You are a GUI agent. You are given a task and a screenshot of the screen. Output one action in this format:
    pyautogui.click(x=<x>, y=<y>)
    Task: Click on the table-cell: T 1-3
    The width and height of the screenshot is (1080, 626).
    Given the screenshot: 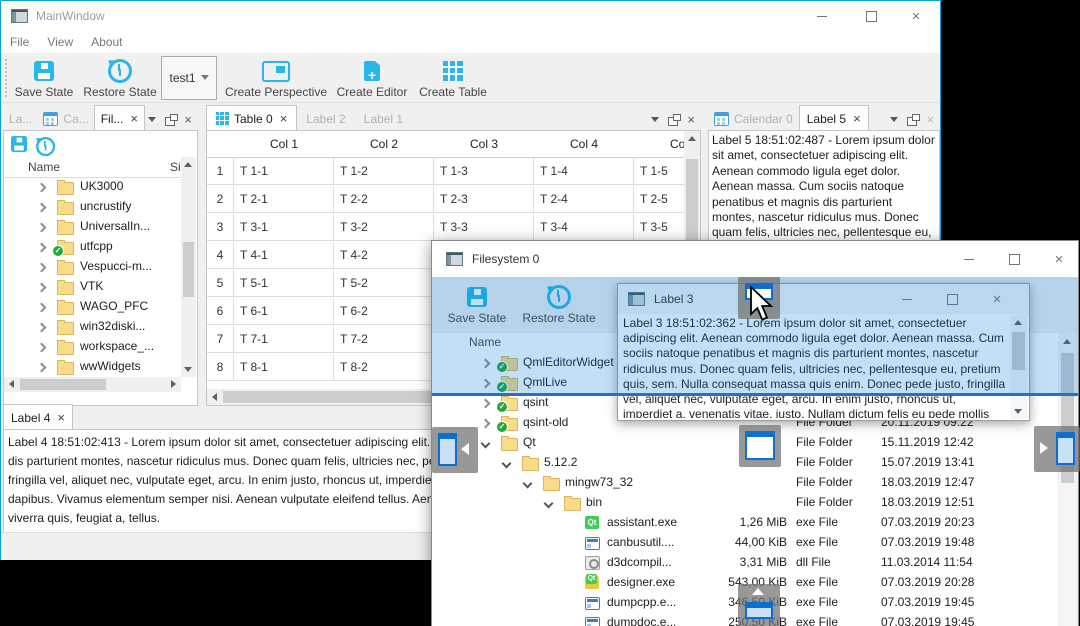 What is the action you would take?
    pyautogui.click(x=484, y=171)
    